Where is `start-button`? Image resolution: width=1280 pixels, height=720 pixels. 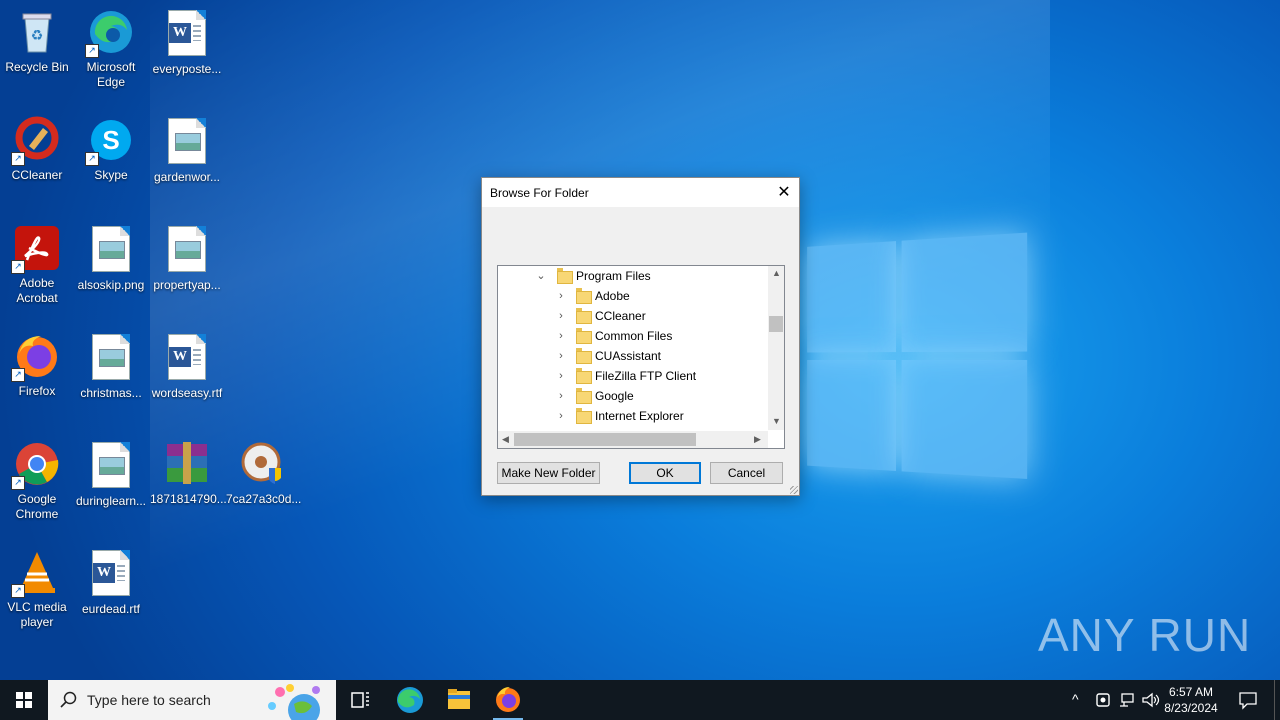
start-button is located at coordinates (24, 700).